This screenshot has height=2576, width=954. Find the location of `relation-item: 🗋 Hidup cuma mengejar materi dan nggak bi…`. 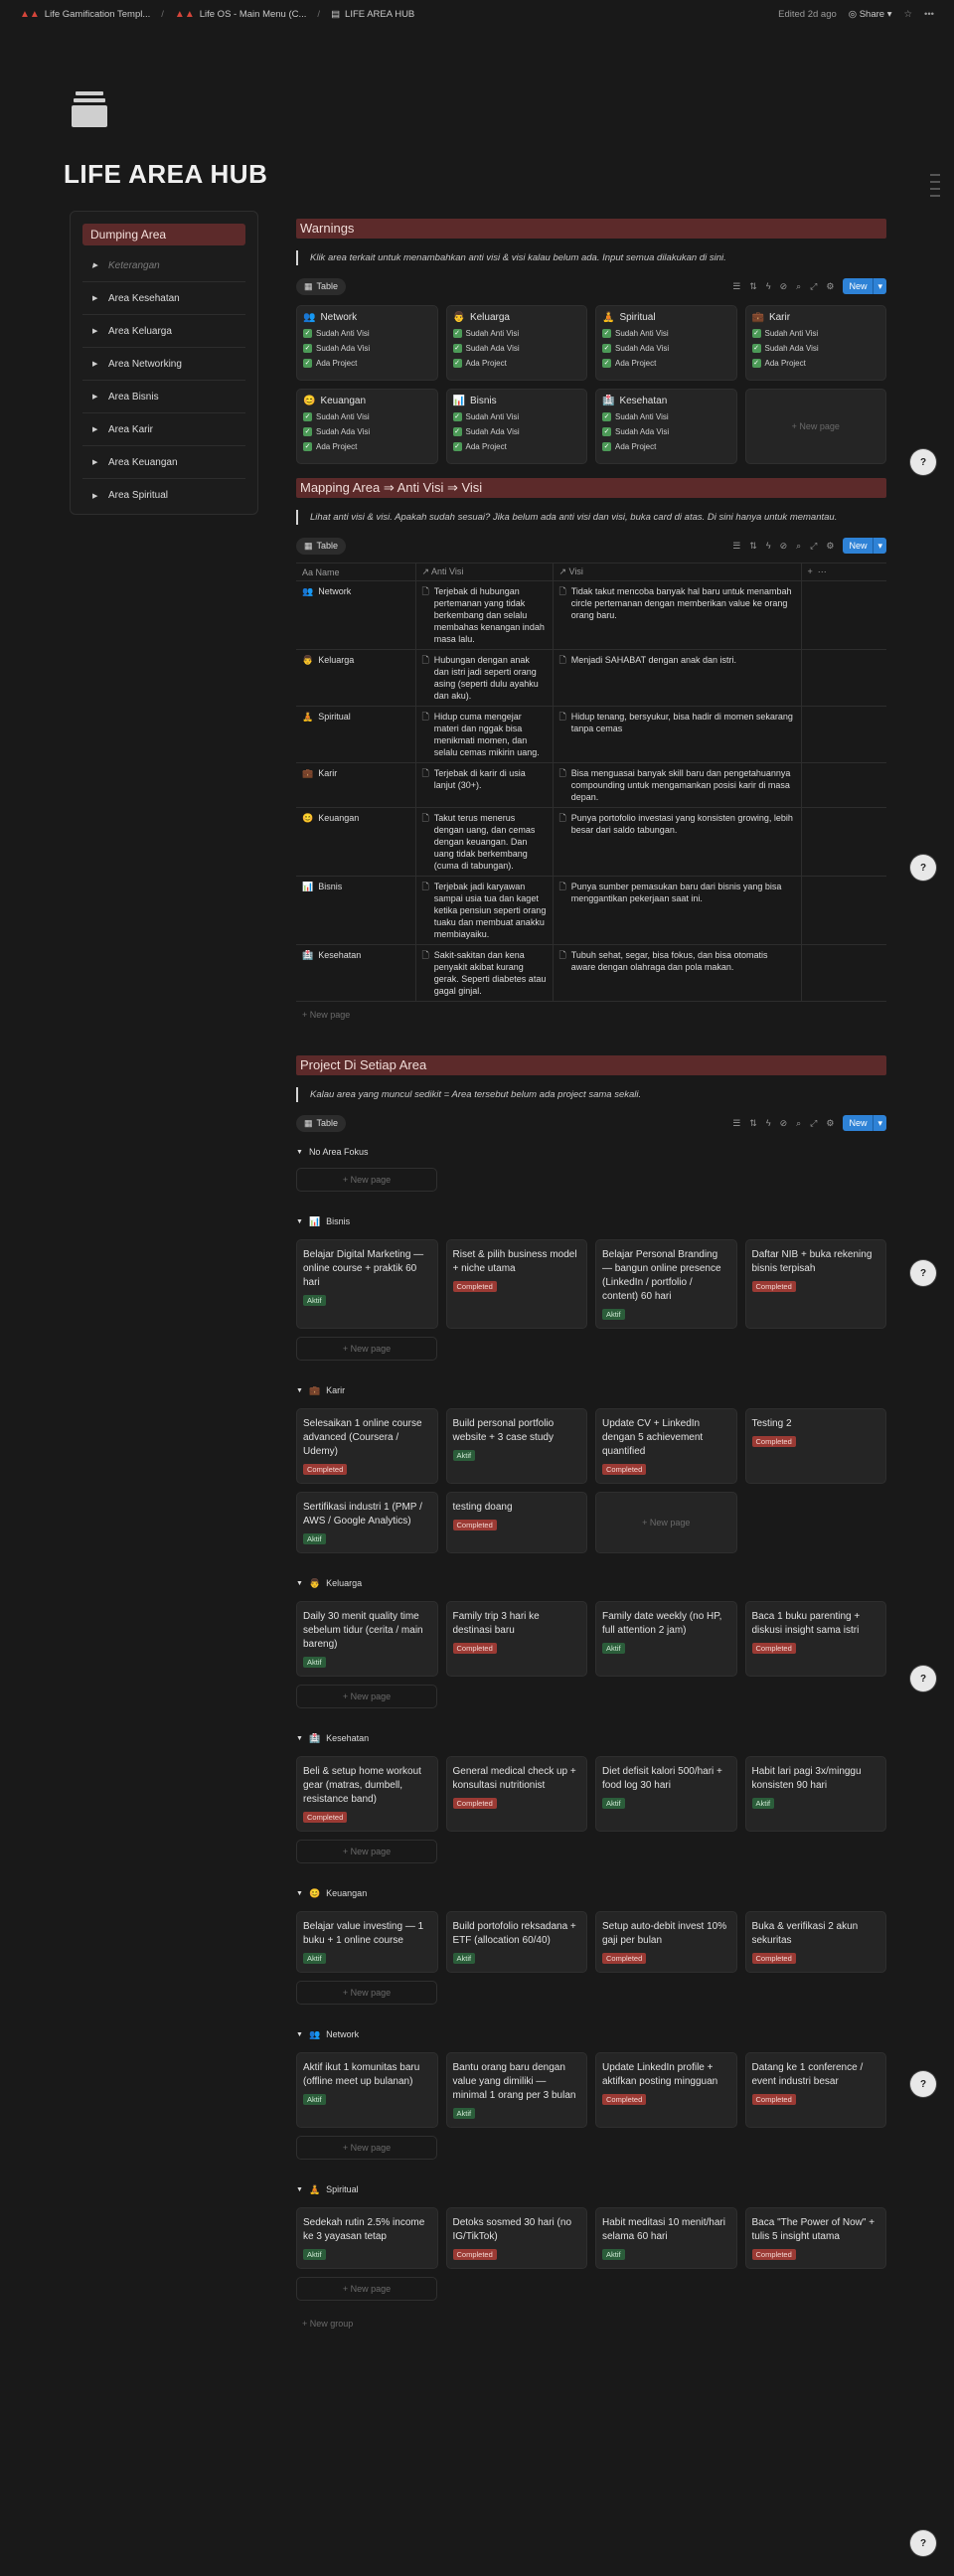

relation-item: 🗋 Hidup cuma mengejar materi dan nggak bi… is located at coordinates (484, 734).